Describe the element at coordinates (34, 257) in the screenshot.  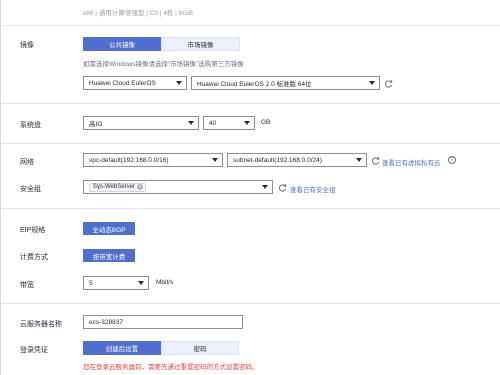
I see `billing-label: 计费方式` at that location.